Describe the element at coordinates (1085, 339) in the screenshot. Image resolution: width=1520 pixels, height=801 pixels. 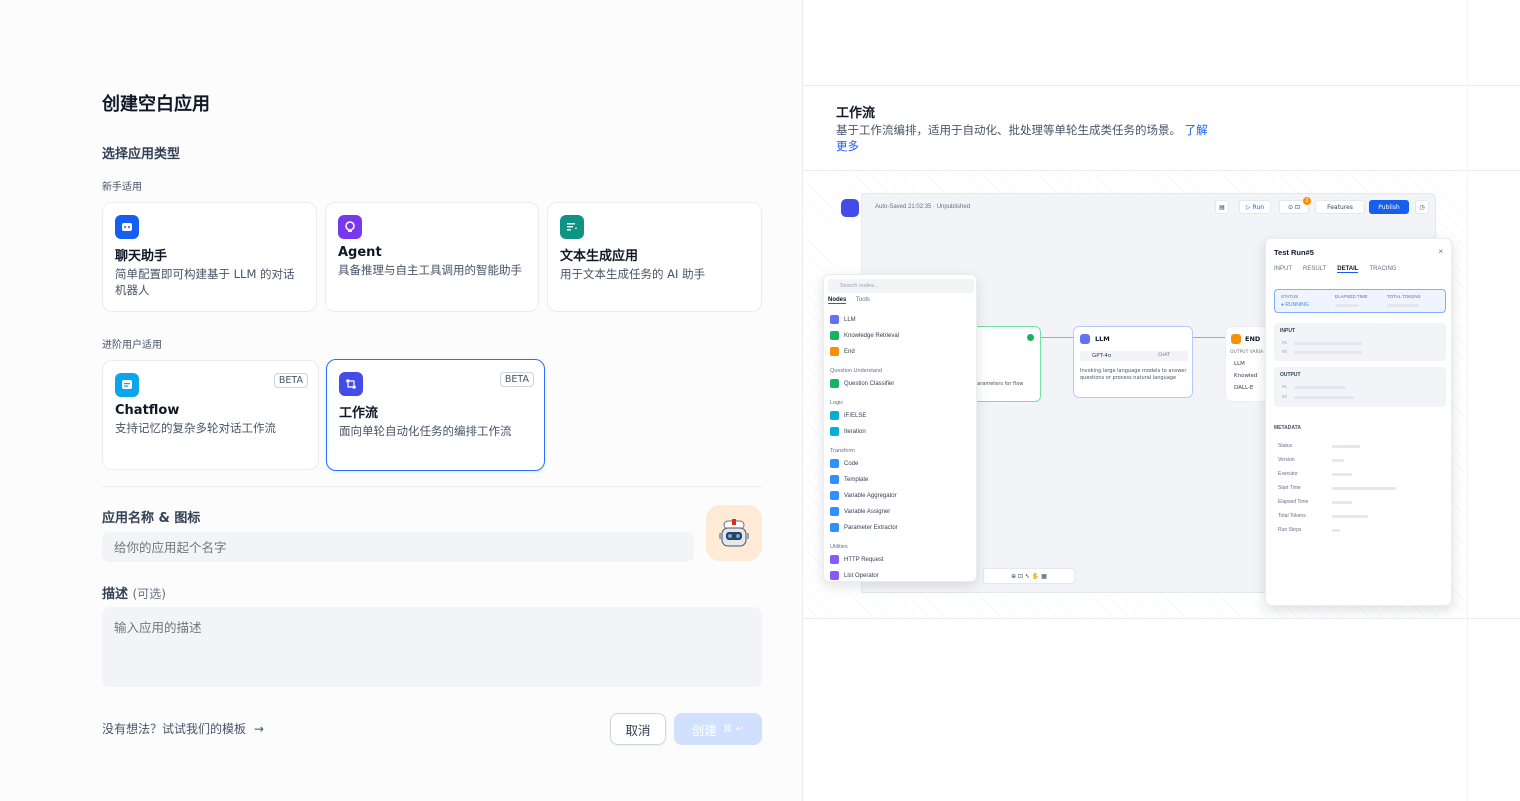
I see `llm-icon` at that location.